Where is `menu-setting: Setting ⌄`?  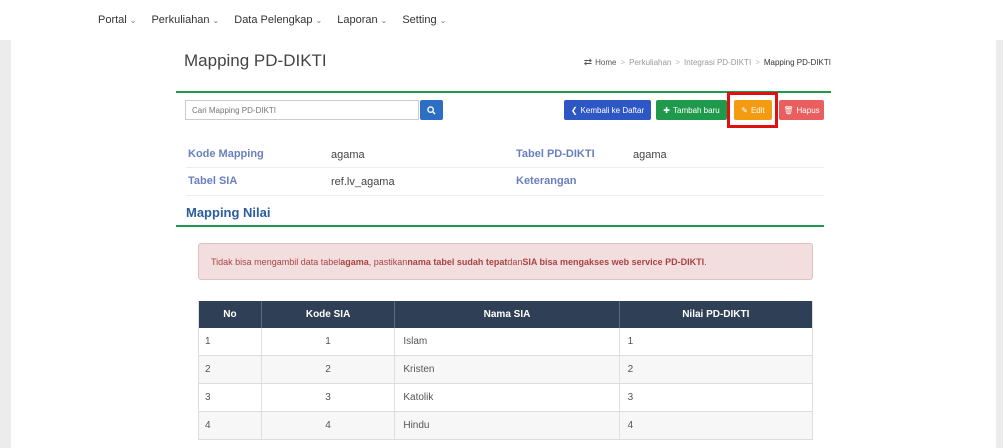 menu-setting: Setting ⌄ is located at coordinates (424, 20).